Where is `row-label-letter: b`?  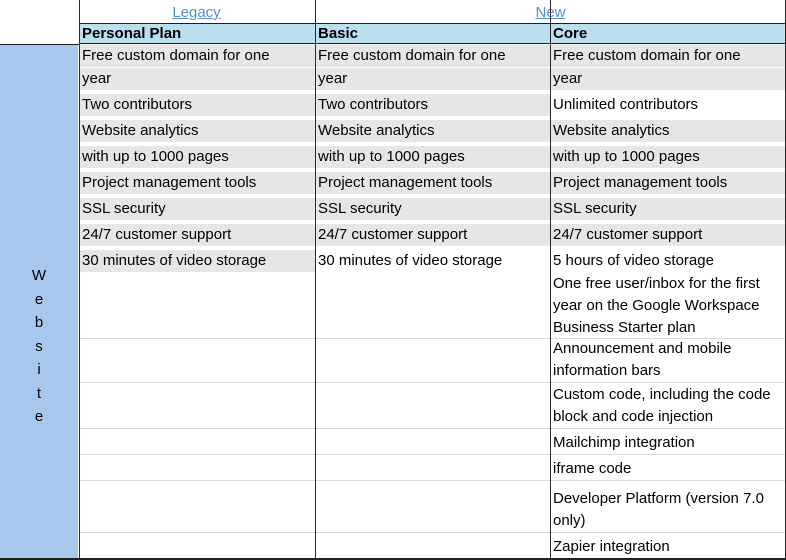 row-label-letter: b is located at coordinates (39, 322).